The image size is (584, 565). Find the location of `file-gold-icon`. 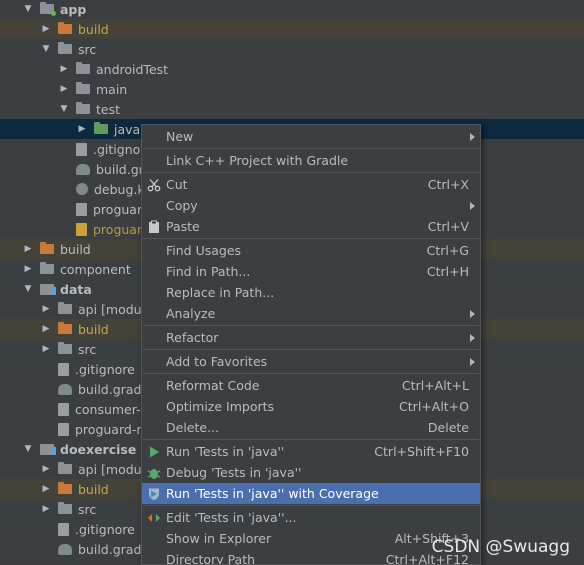

file-gold-icon is located at coordinates (81, 229).